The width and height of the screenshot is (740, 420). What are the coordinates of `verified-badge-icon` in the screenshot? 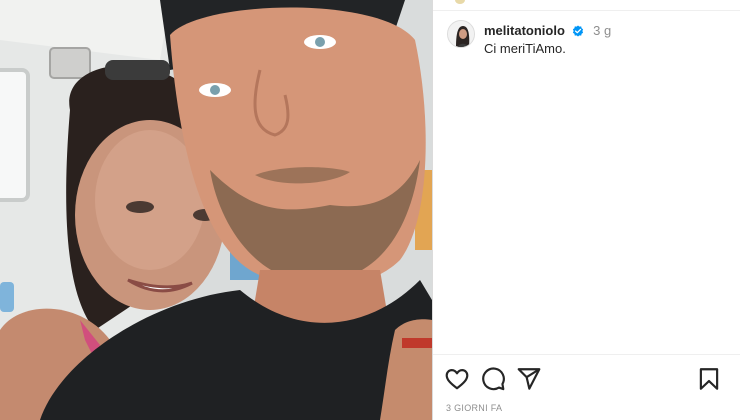 It's located at (578, 33).